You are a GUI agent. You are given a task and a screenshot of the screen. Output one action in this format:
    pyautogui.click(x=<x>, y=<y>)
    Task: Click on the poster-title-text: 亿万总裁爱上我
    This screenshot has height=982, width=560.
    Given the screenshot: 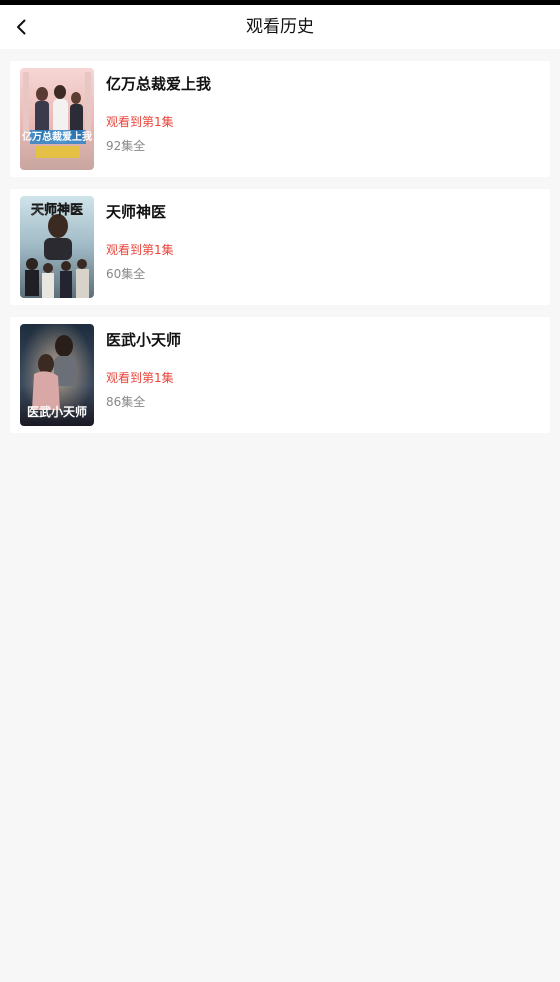 What is the action you would take?
    pyautogui.click(x=57, y=136)
    